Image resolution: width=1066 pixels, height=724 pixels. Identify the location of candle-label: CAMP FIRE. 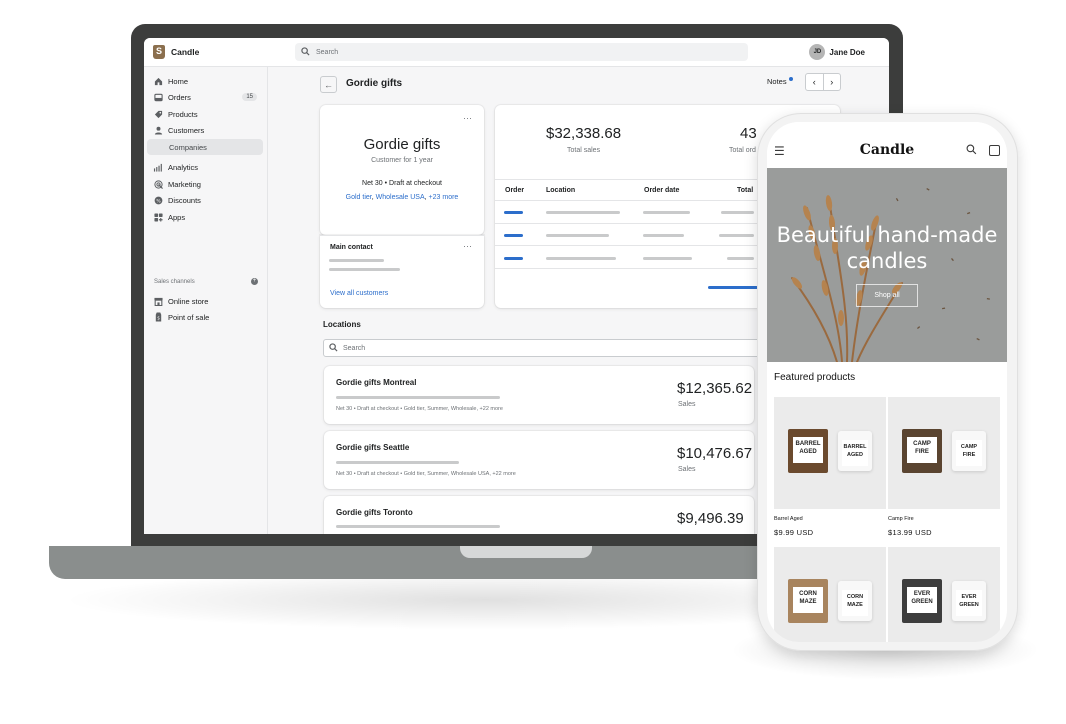
(969, 453).